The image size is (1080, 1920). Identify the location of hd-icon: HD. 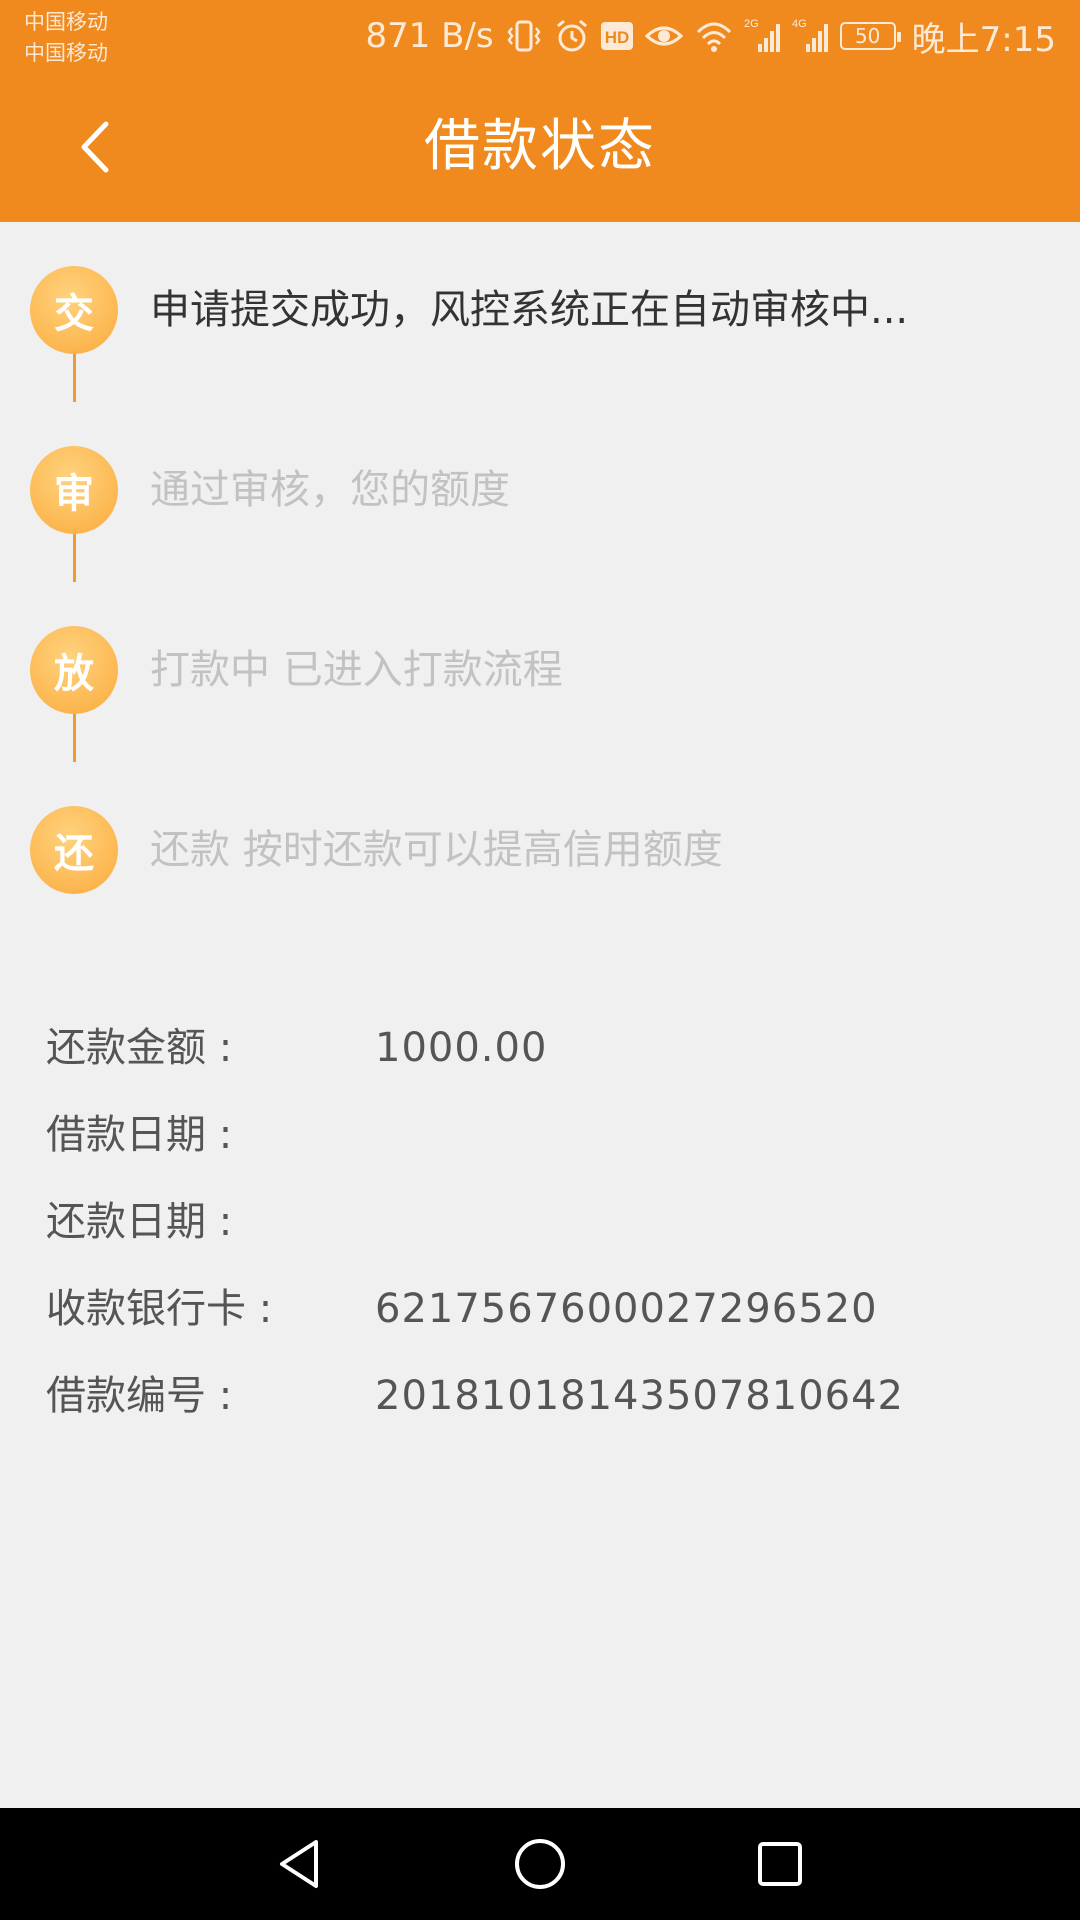
(617, 36).